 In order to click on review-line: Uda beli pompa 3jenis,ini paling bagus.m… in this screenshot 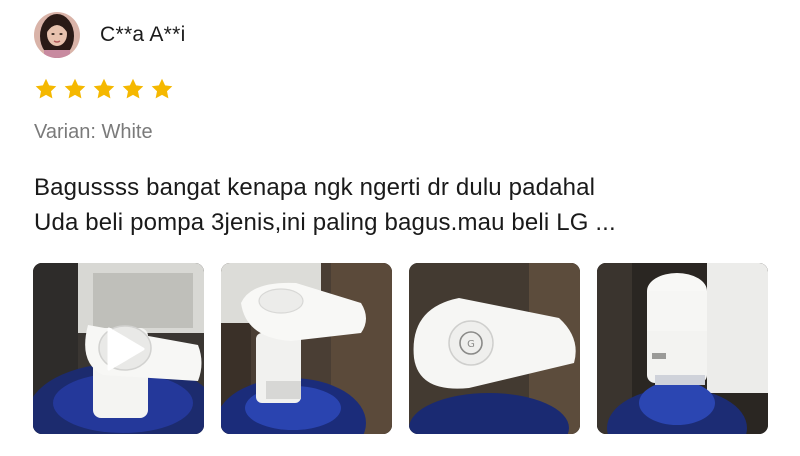, I will do `click(325, 222)`.